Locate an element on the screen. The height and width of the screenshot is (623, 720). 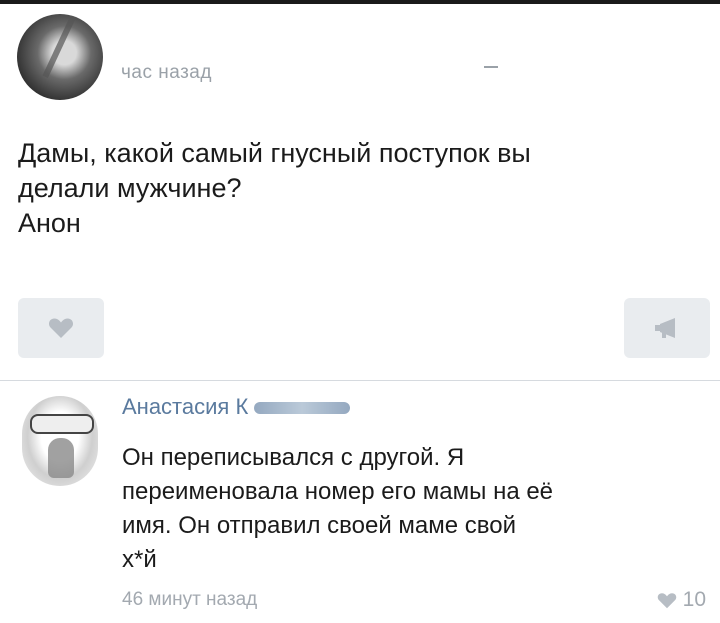
comment-like-button: 10 is located at coordinates (681, 600).